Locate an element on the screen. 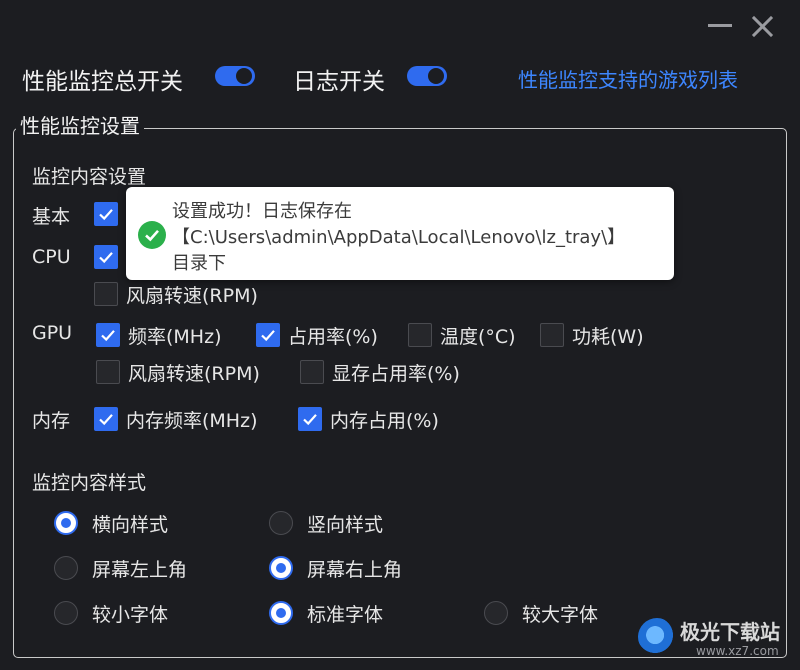 The height and width of the screenshot is (670, 800). radio-top-right: 屏幕右上角 is located at coordinates (335, 568).